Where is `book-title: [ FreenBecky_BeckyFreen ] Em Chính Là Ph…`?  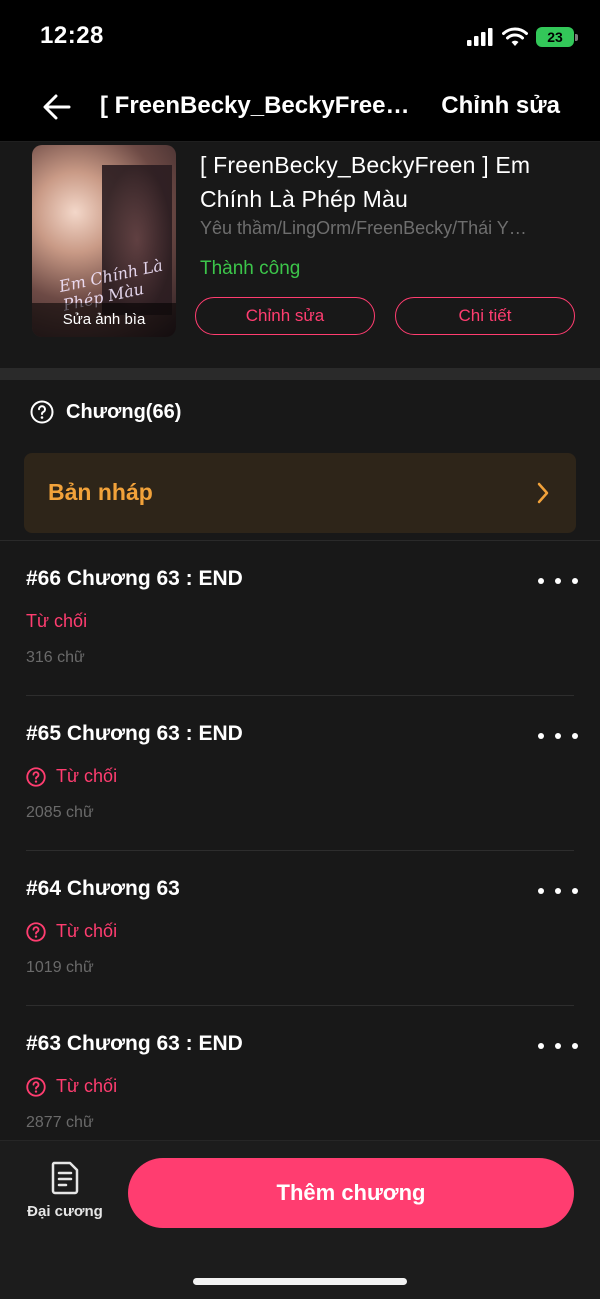 book-title: [ FreenBecky_BeckyFreen ] Em Chính Là Ph… is located at coordinates (365, 182).